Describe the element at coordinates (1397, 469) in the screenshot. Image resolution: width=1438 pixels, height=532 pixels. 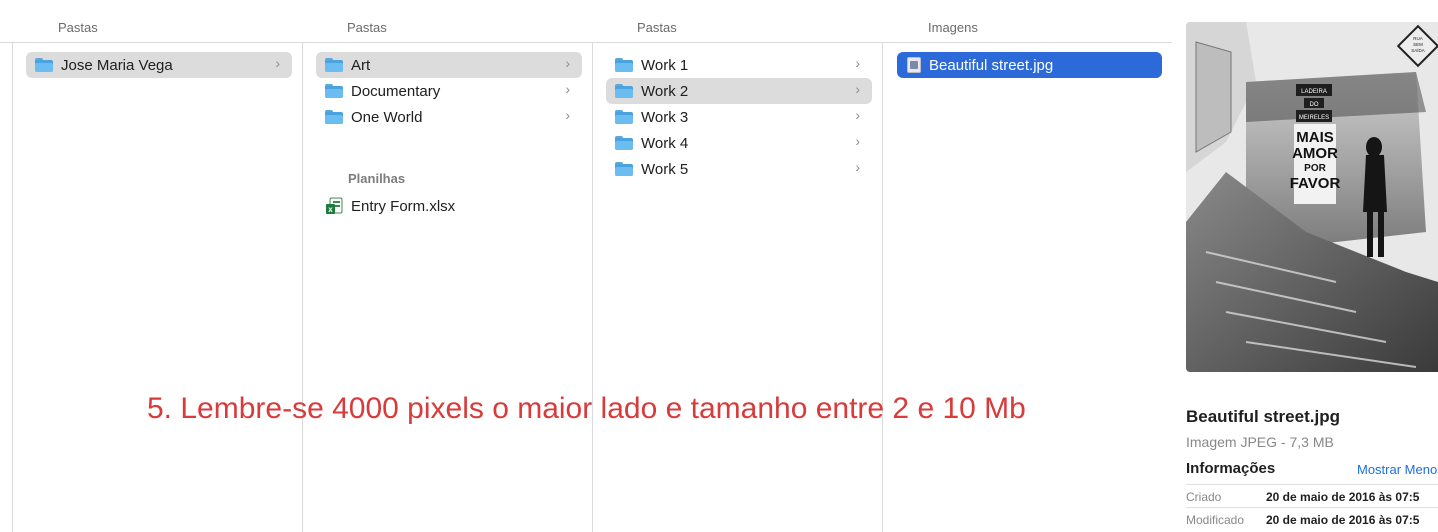
I see `show-less-link: Mostrar Menos` at that location.